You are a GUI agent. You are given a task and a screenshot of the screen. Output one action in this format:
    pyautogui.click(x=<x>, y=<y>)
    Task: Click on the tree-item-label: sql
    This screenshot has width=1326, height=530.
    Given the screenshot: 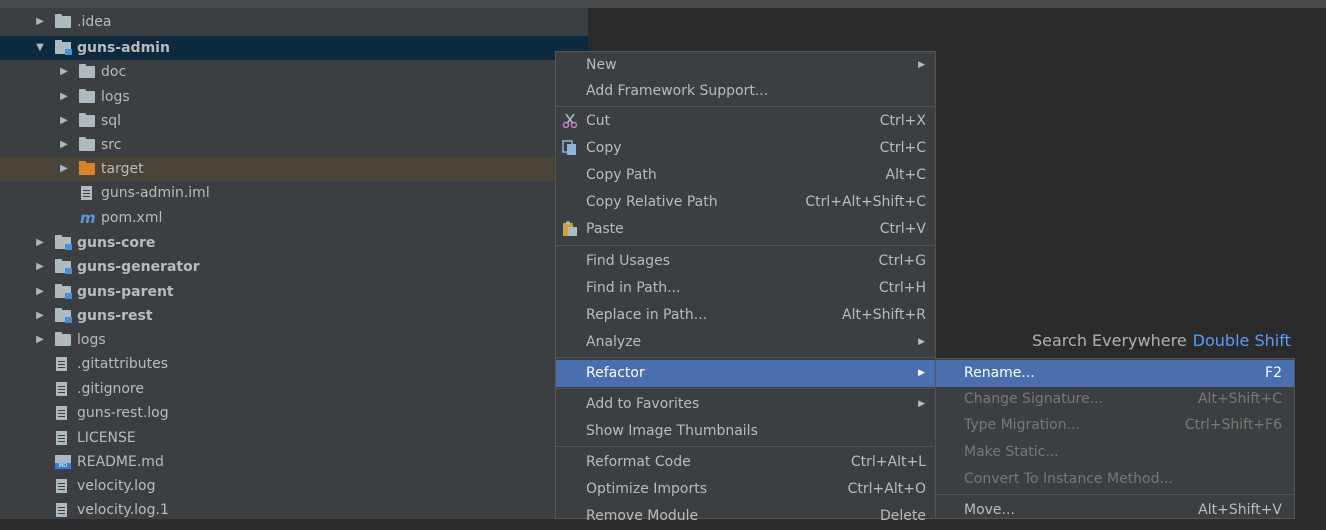 What is the action you would take?
    pyautogui.click(x=111, y=121)
    